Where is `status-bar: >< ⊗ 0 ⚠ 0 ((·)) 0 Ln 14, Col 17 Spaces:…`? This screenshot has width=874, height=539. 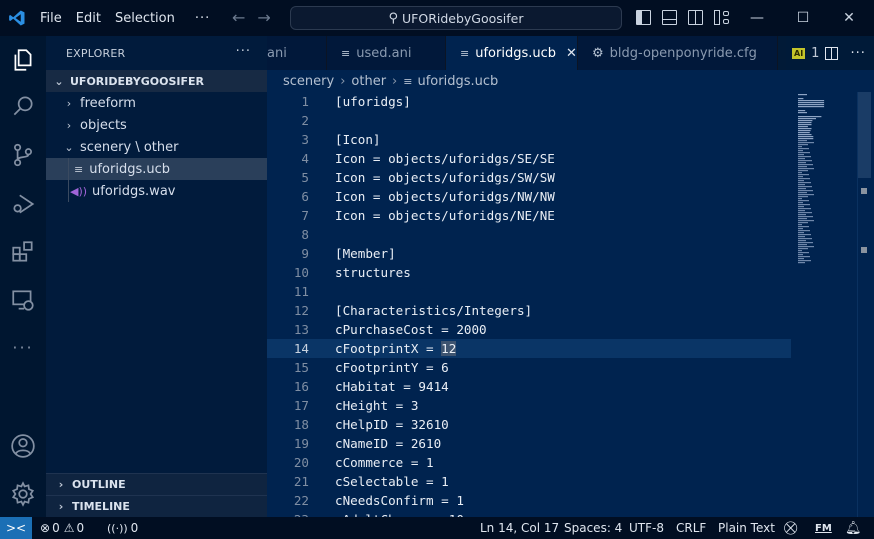 status-bar: >< ⊗ 0 ⚠ 0 ((·)) 0 Ln 14, Col 17 Spaces:… is located at coordinates (437, 528).